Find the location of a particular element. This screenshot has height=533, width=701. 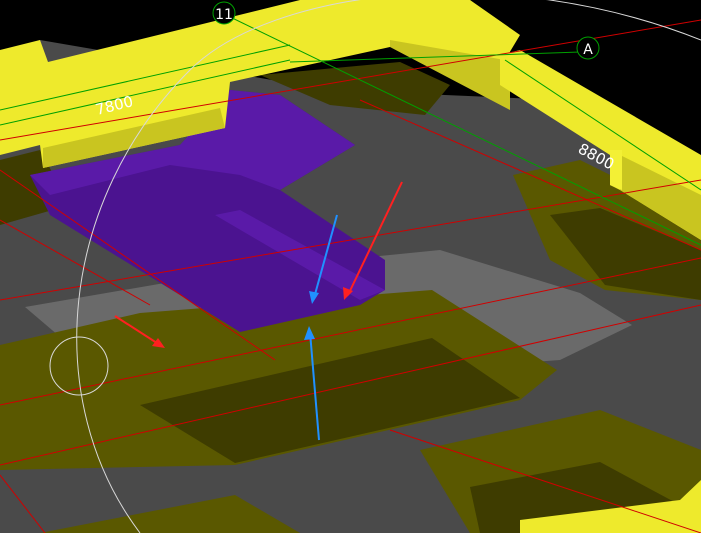

grid-axis-label-a: A is located at coordinates (588, 50).